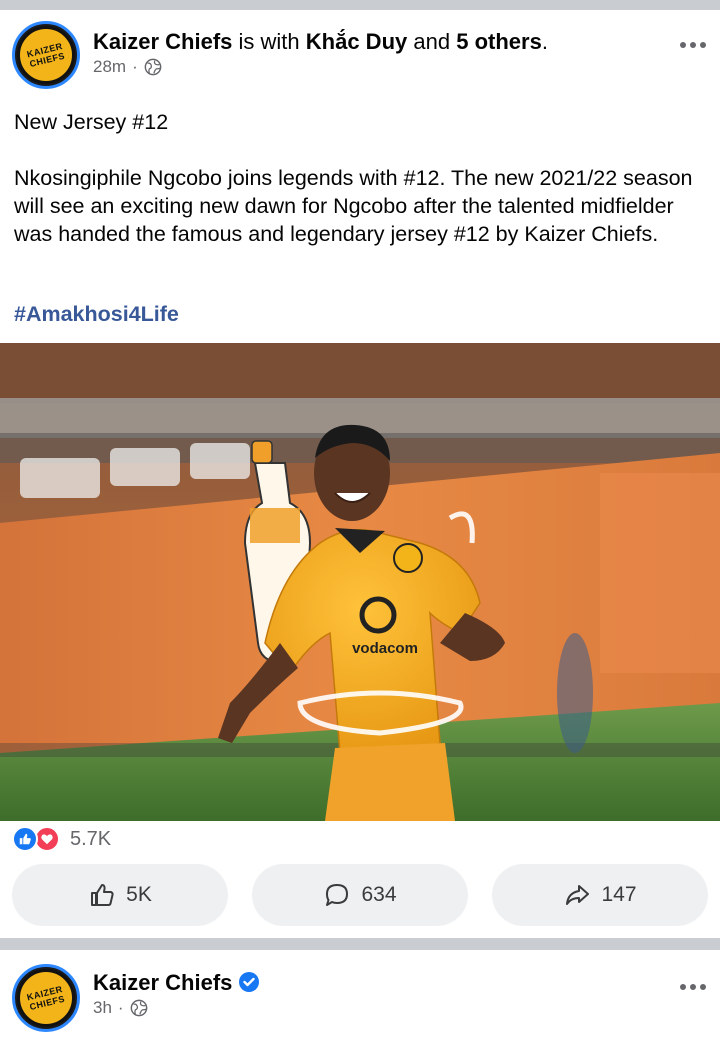 This screenshot has height=1046, width=720. I want to click on feed-divider, so click(360, 944).